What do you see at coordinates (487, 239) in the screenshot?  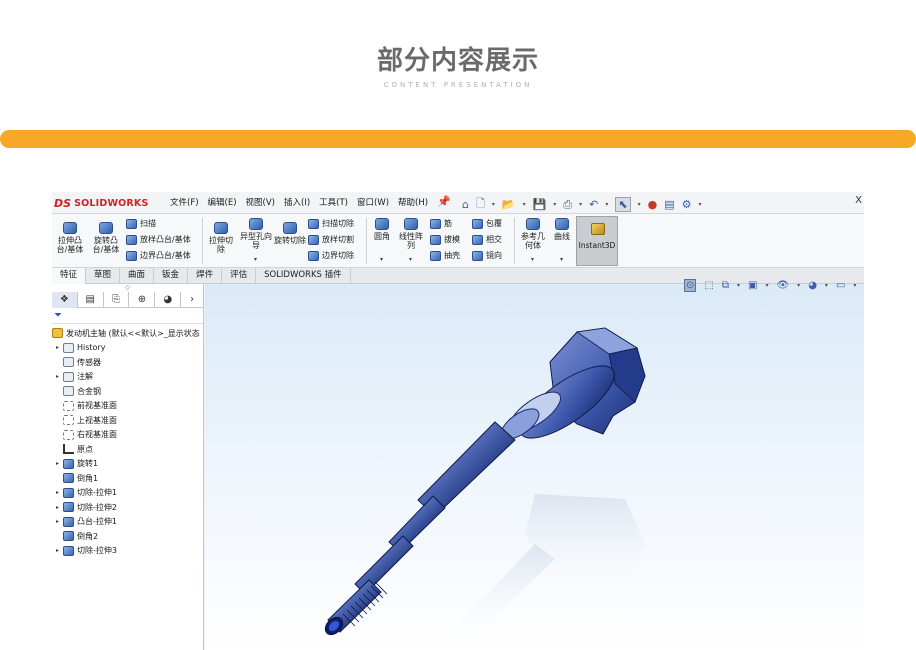 I see `intersect-button: 相交` at bounding box center [487, 239].